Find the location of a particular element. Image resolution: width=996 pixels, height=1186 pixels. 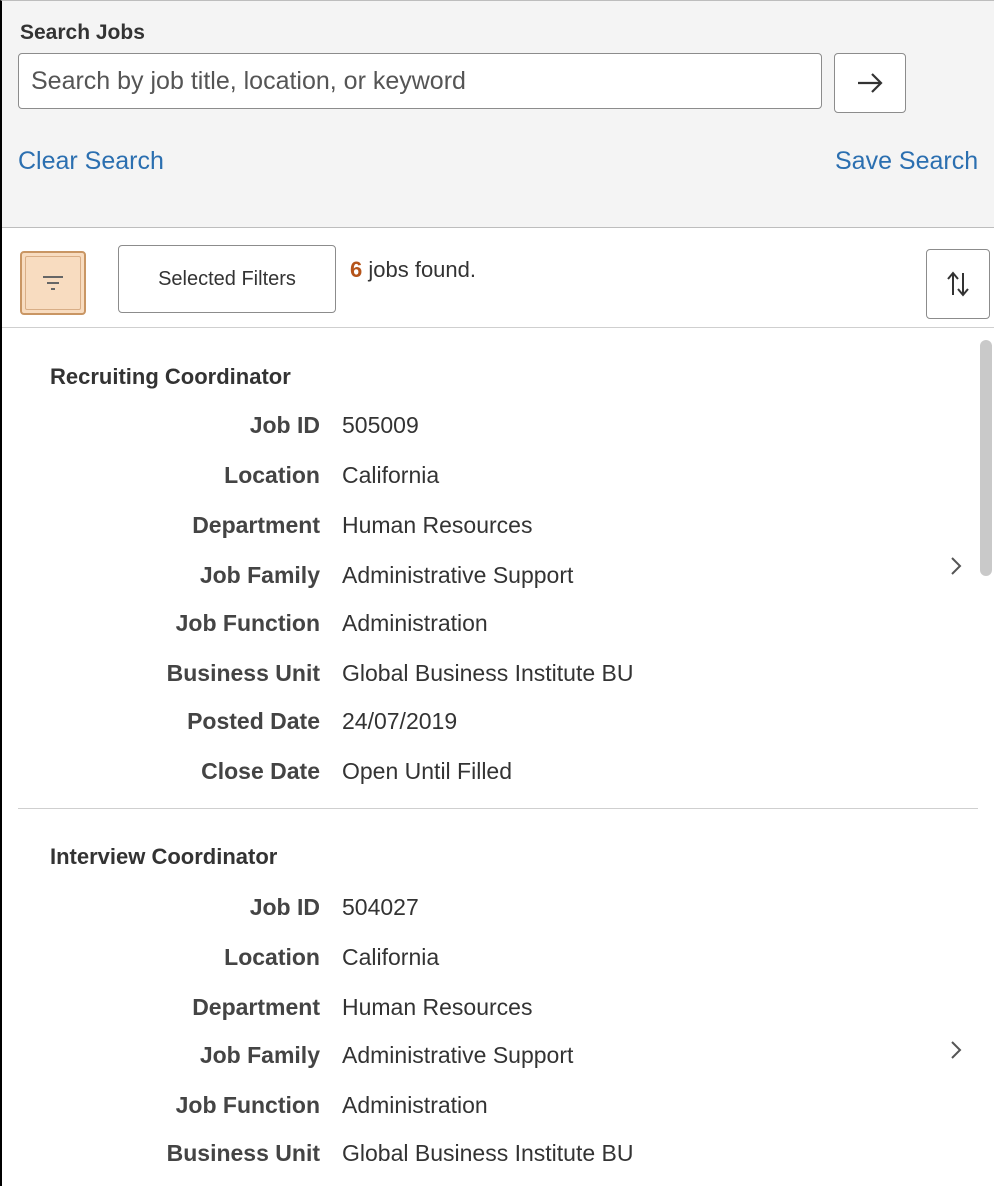

jobs-count: 6 is located at coordinates (356, 269).